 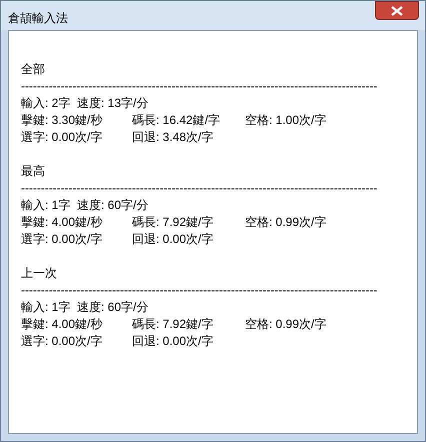 What do you see at coordinates (85, 103) in the screenshot?
I see `summary-text: 輸入: 2字 速度: 13字/分` at bounding box center [85, 103].